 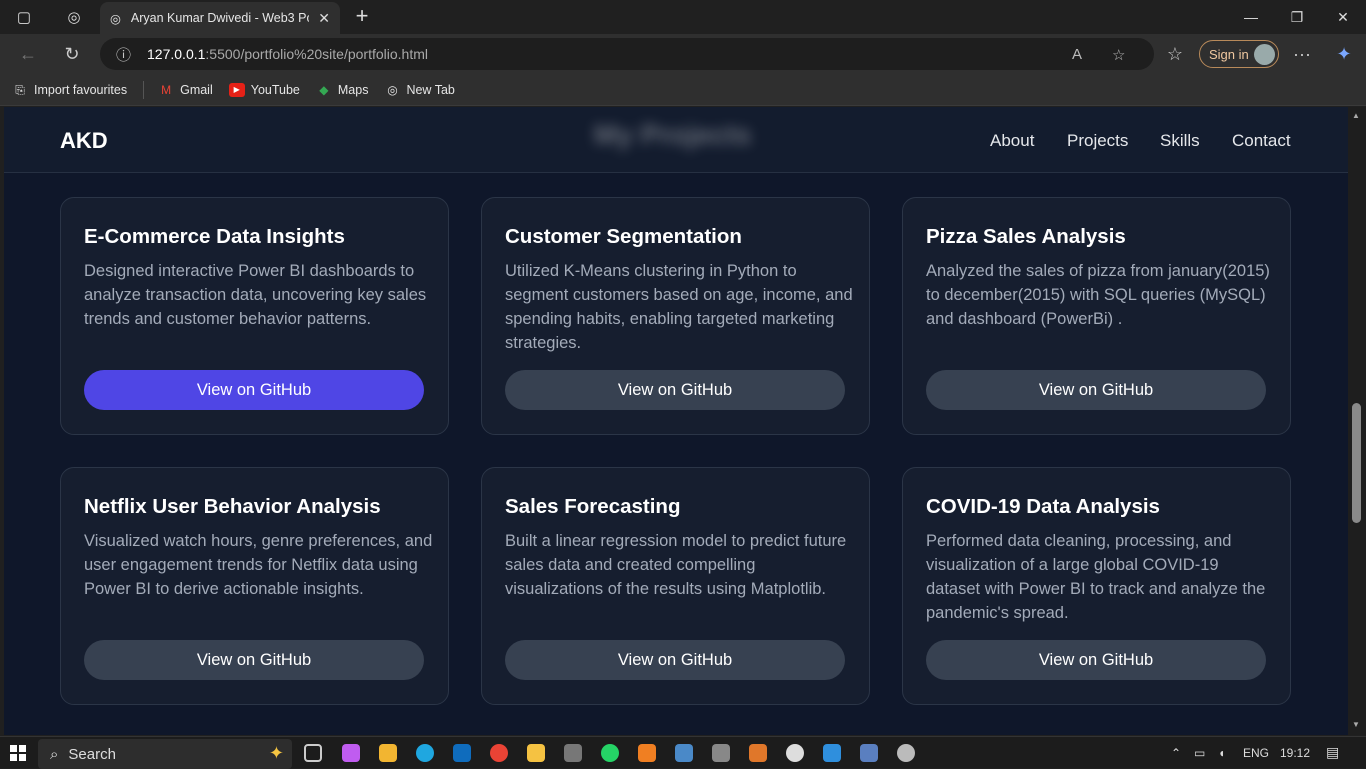 I want to click on youtube-icon: ▶, so click(x=236, y=89).